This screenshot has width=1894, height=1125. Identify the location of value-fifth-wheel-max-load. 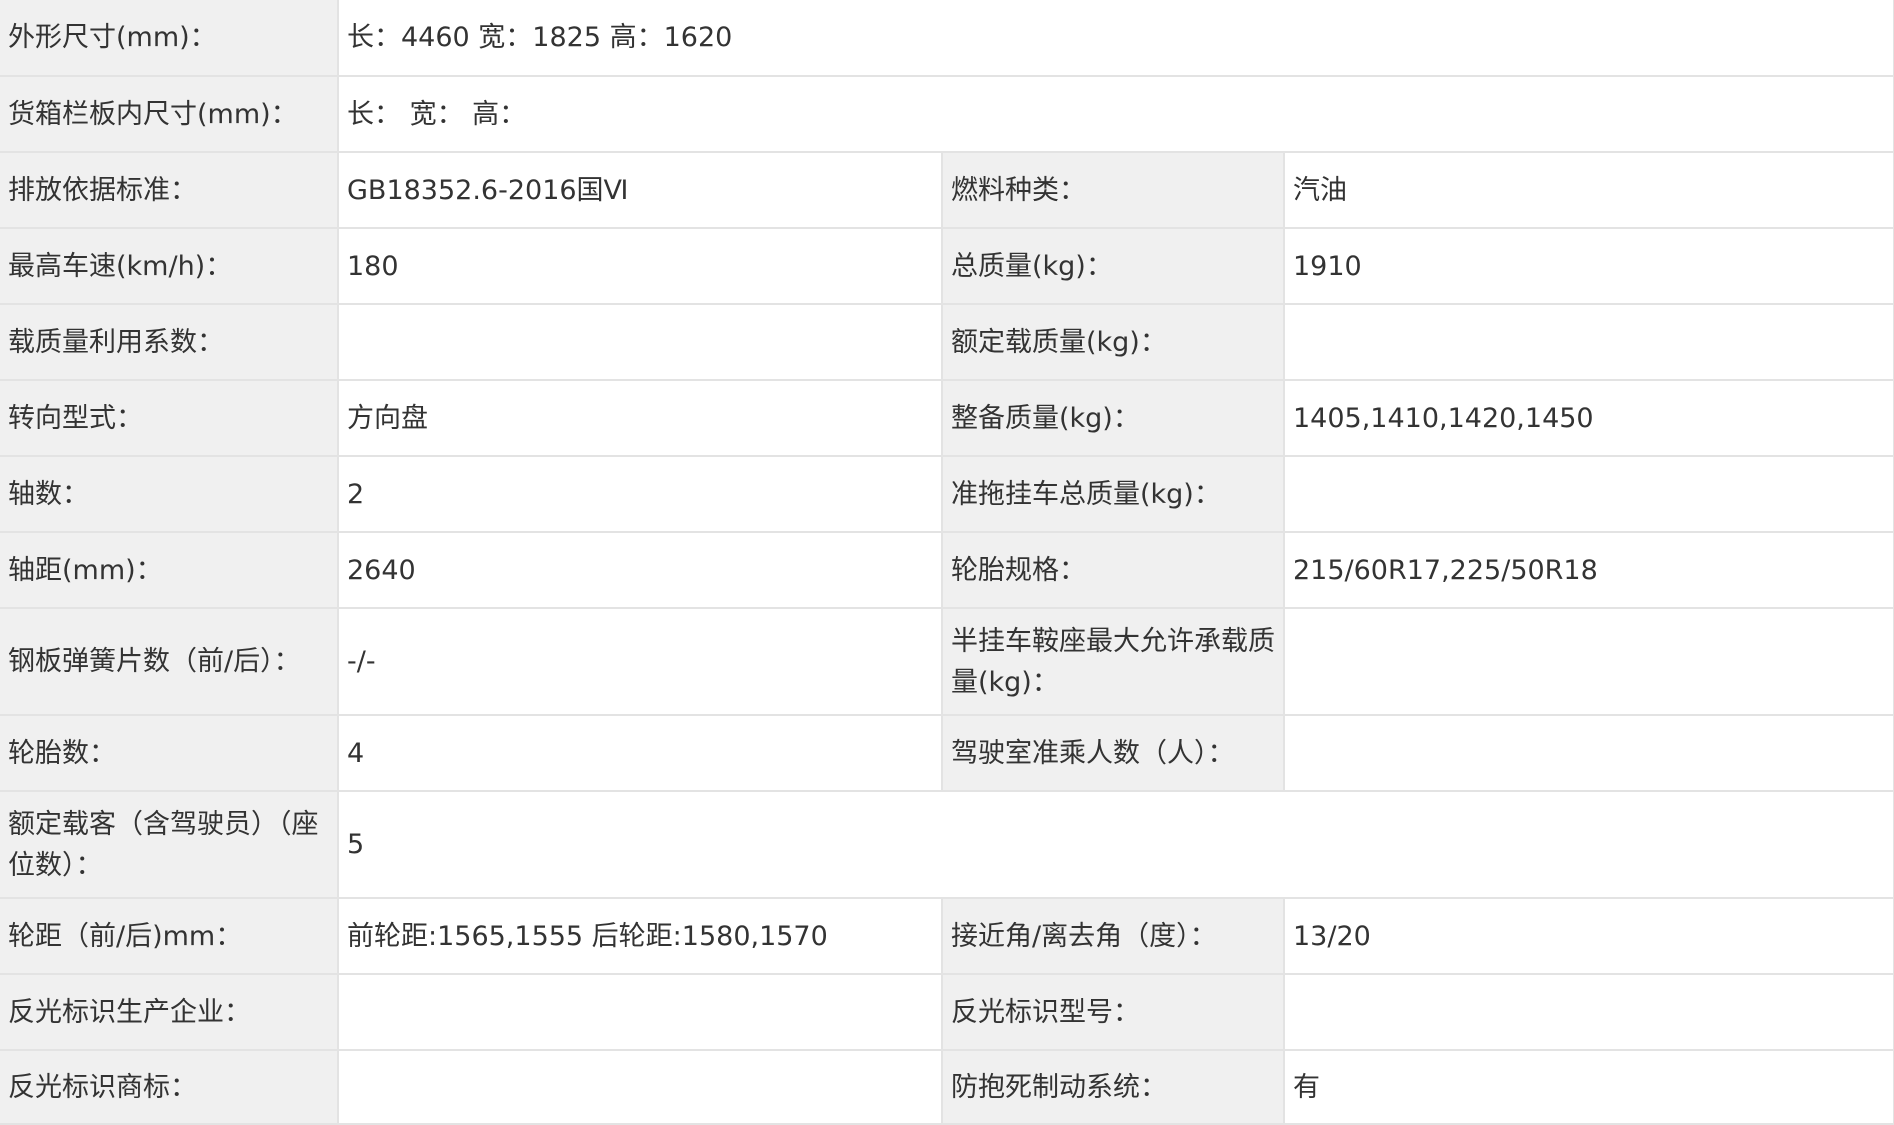
(1589, 662).